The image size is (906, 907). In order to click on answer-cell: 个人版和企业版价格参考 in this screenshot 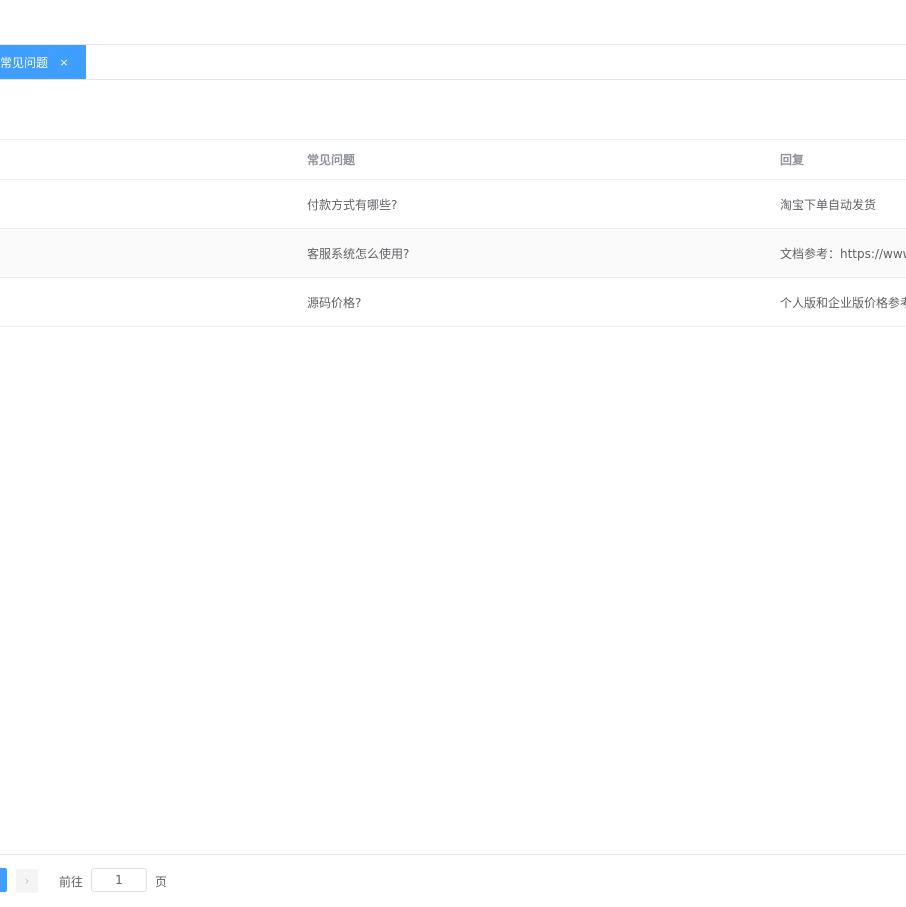, I will do `click(843, 302)`.